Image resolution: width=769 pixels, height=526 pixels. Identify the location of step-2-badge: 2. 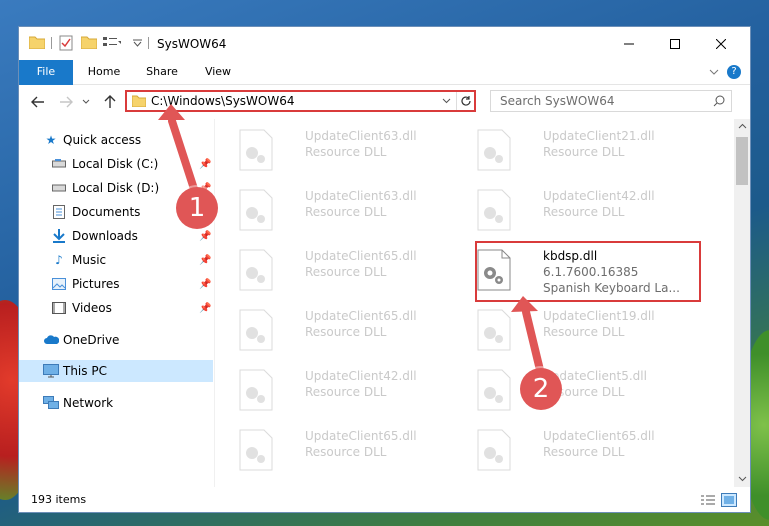
(541, 389).